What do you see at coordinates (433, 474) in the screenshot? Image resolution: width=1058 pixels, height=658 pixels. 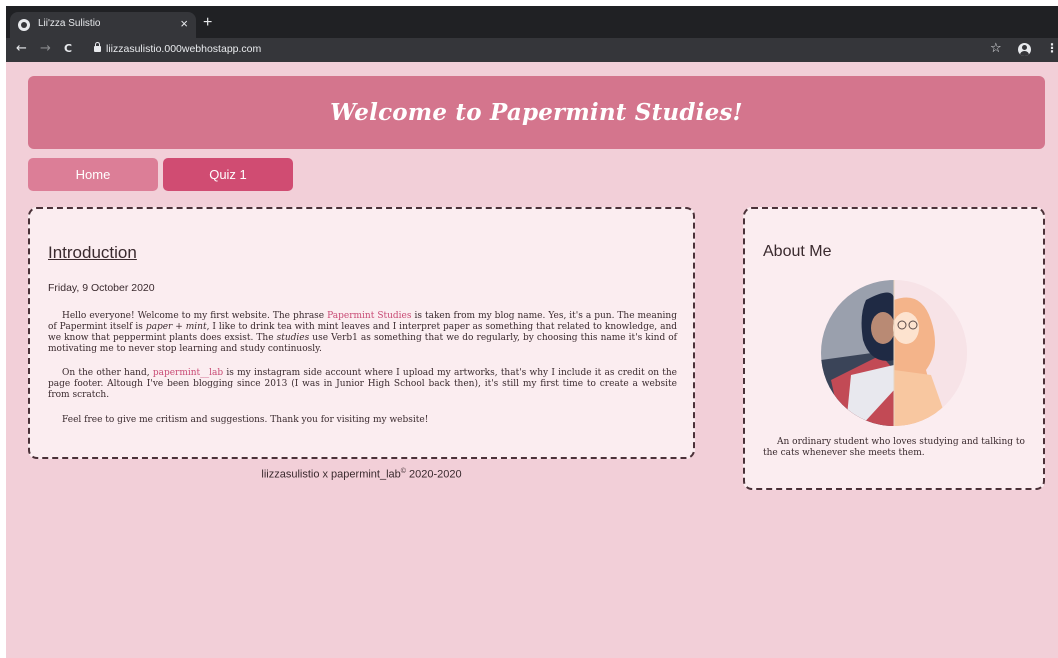 I see `footer-years: 2020-2020` at bounding box center [433, 474].